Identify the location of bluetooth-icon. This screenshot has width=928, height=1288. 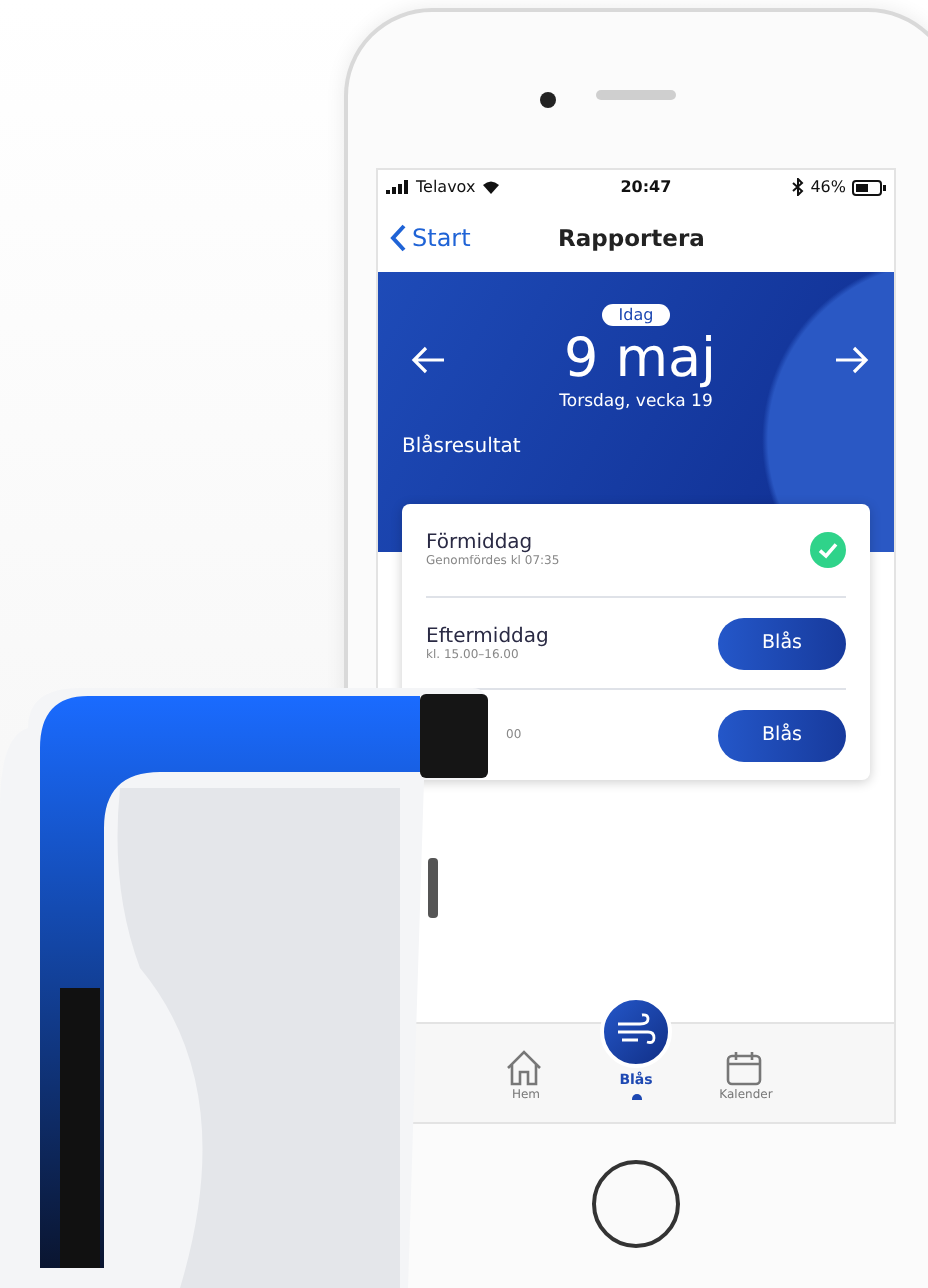
(798, 187).